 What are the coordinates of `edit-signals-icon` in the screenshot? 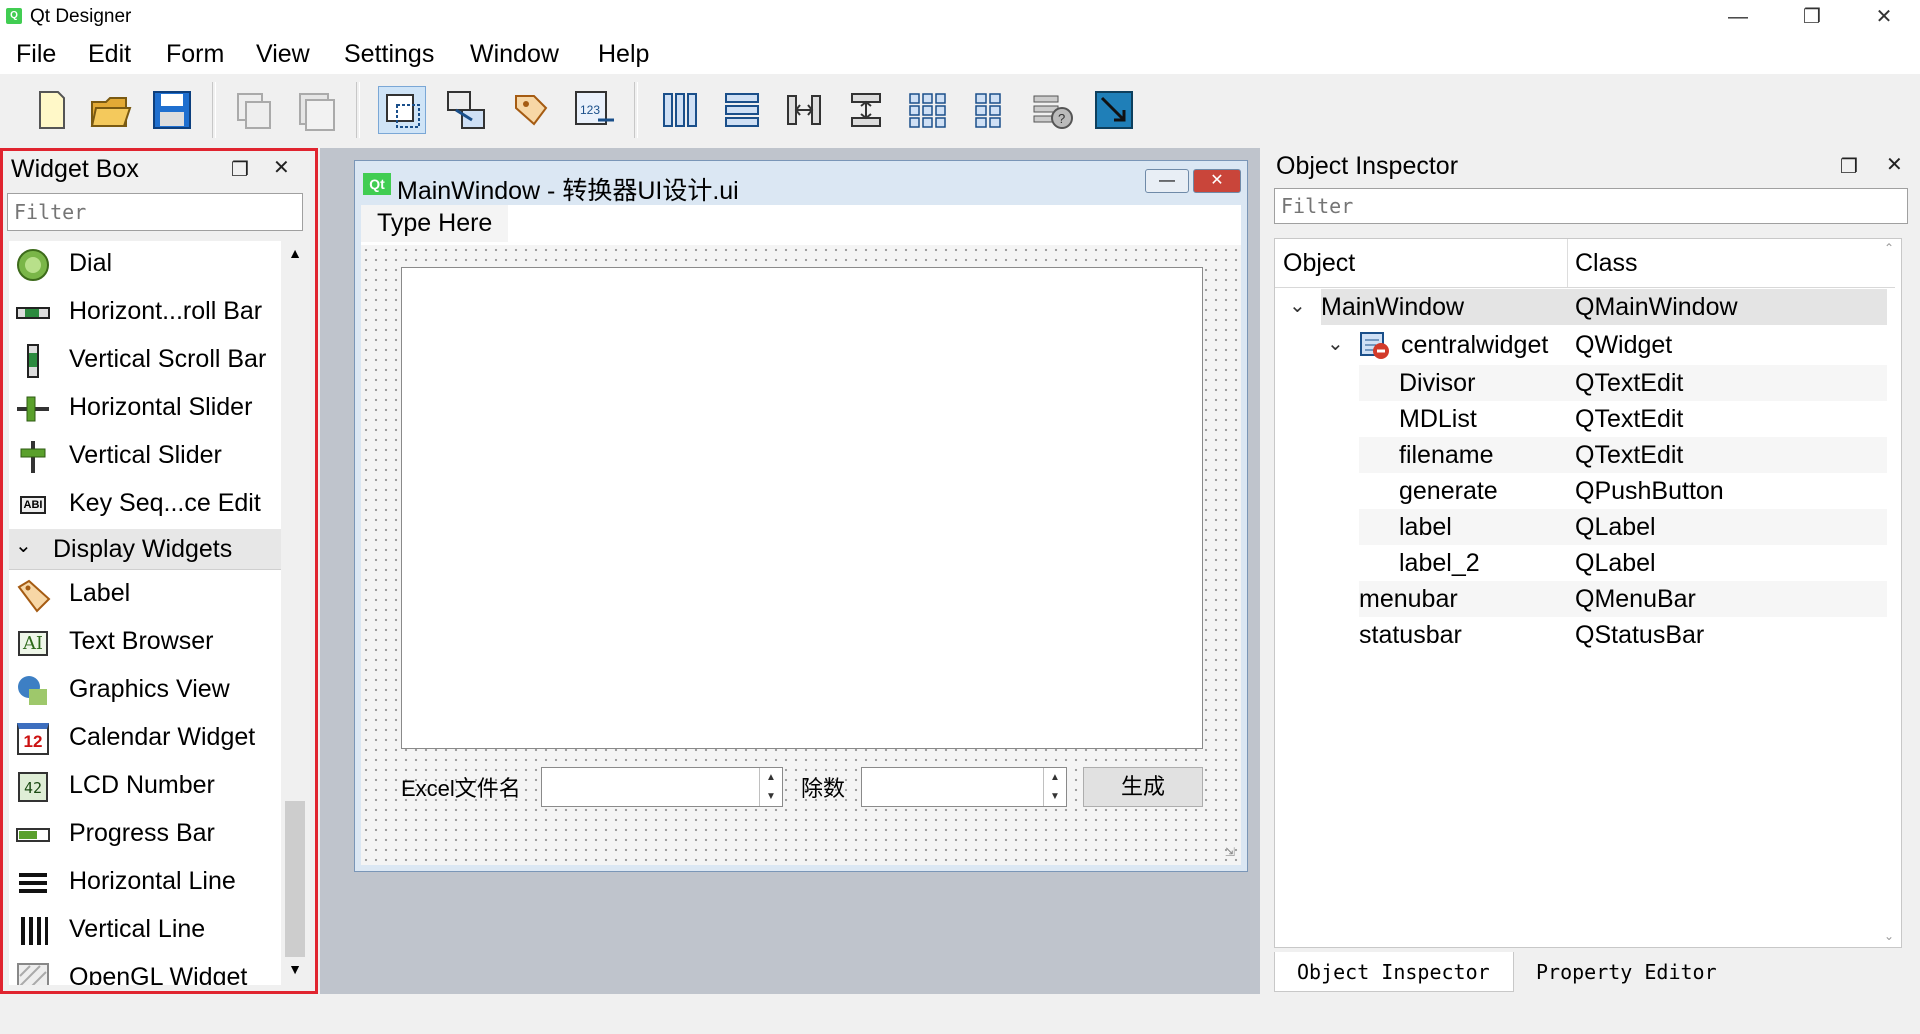 It's located at (466, 110).